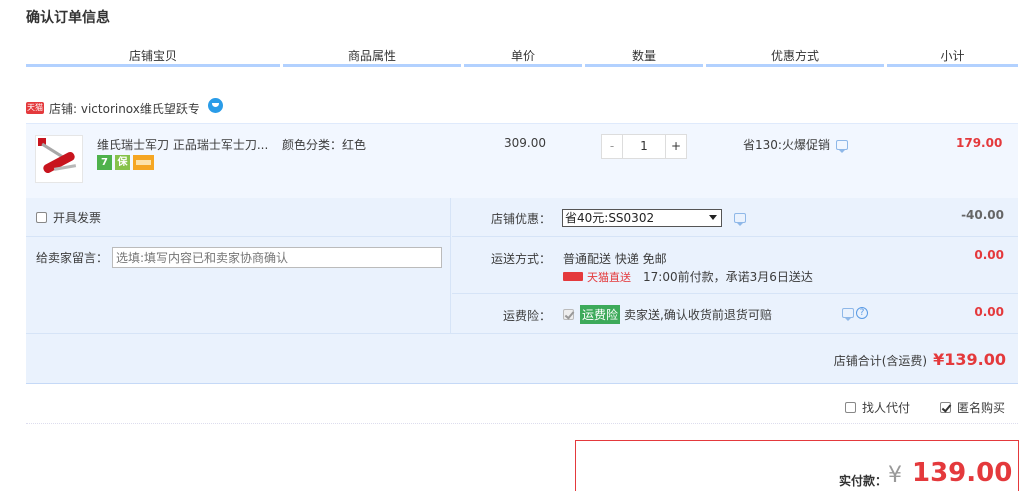  I want to click on anonymous-option: 匿名购买, so click(972, 407).